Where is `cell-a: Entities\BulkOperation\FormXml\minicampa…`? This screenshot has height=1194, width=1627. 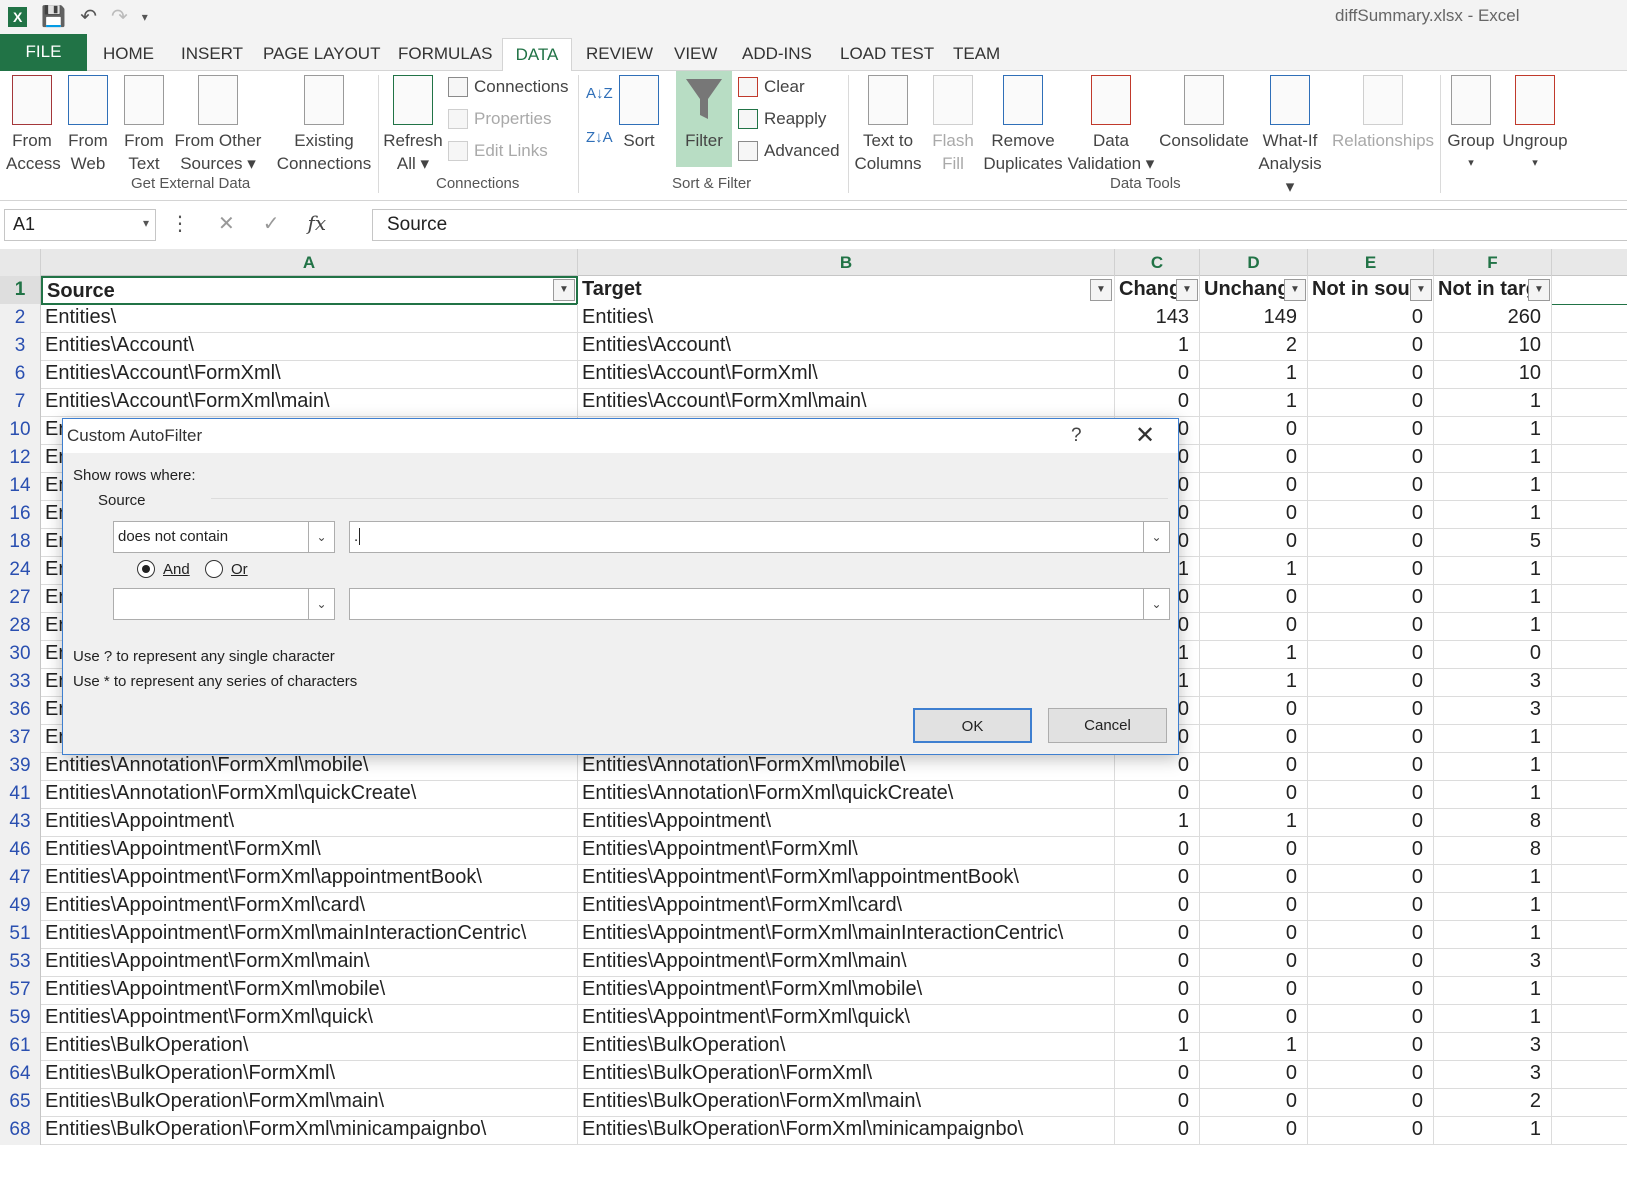 cell-a: Entities\BulkOperation\FormXml\minicampa… is located at coordinates (309, 1130).